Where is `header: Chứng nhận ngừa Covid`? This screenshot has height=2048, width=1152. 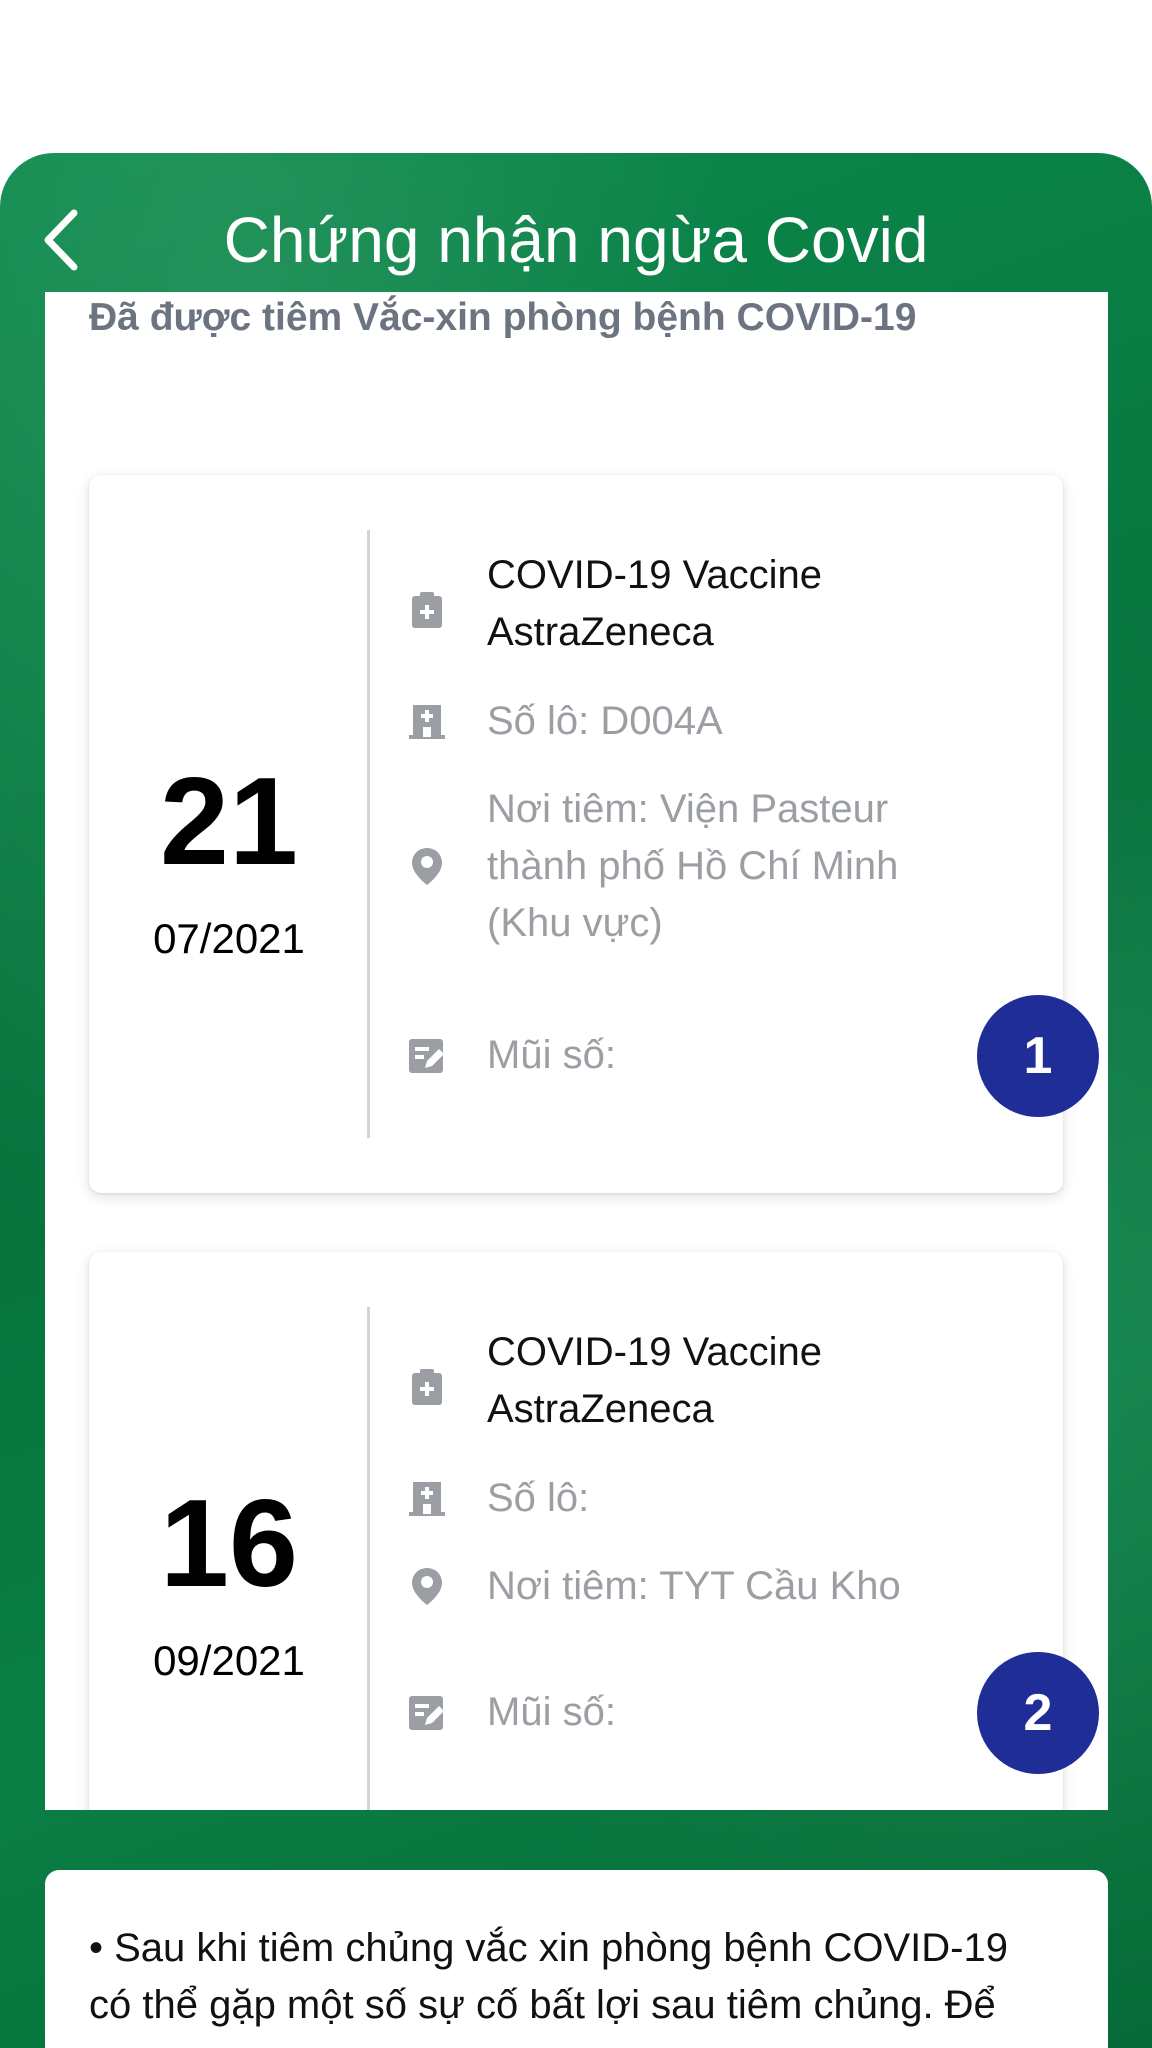
header: Chứng nhận ngừa Covid is located at coordinates (576, 240).